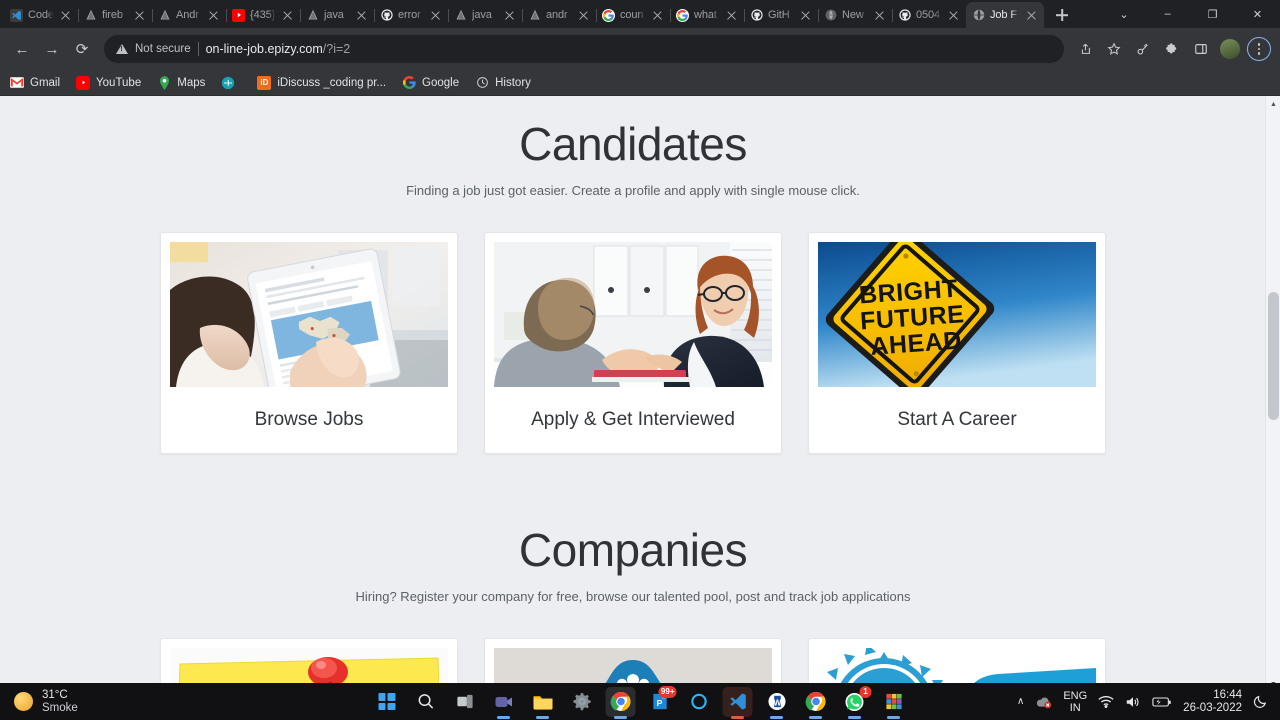 Image resolution: width=1280 pixels, height=720 pixels. I want to click on bookmark-history: History, so click(503, 83).